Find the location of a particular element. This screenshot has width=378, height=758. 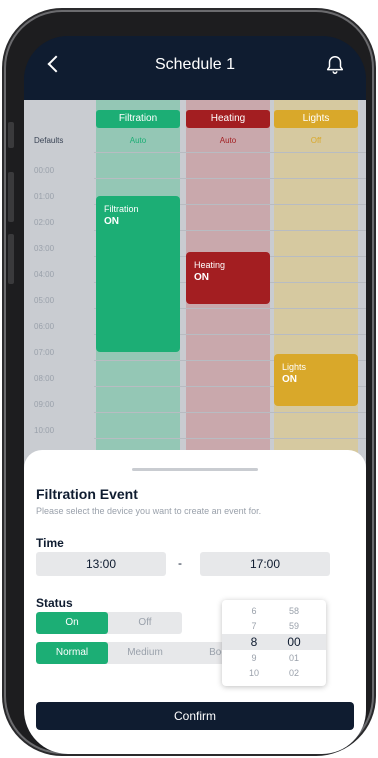

picker-minute: 02 is located at coordinates (294, 673).